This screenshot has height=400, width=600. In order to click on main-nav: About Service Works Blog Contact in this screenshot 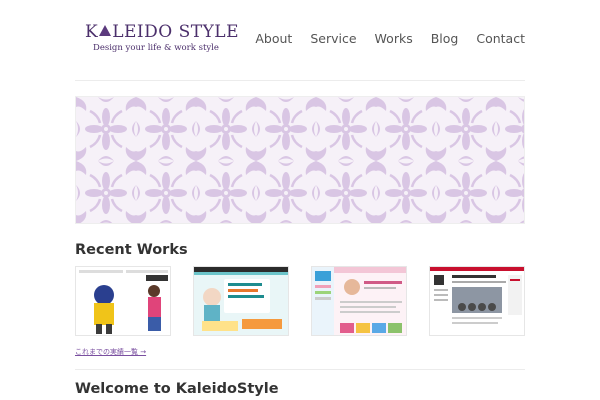, I will do `click(381, 38)`.